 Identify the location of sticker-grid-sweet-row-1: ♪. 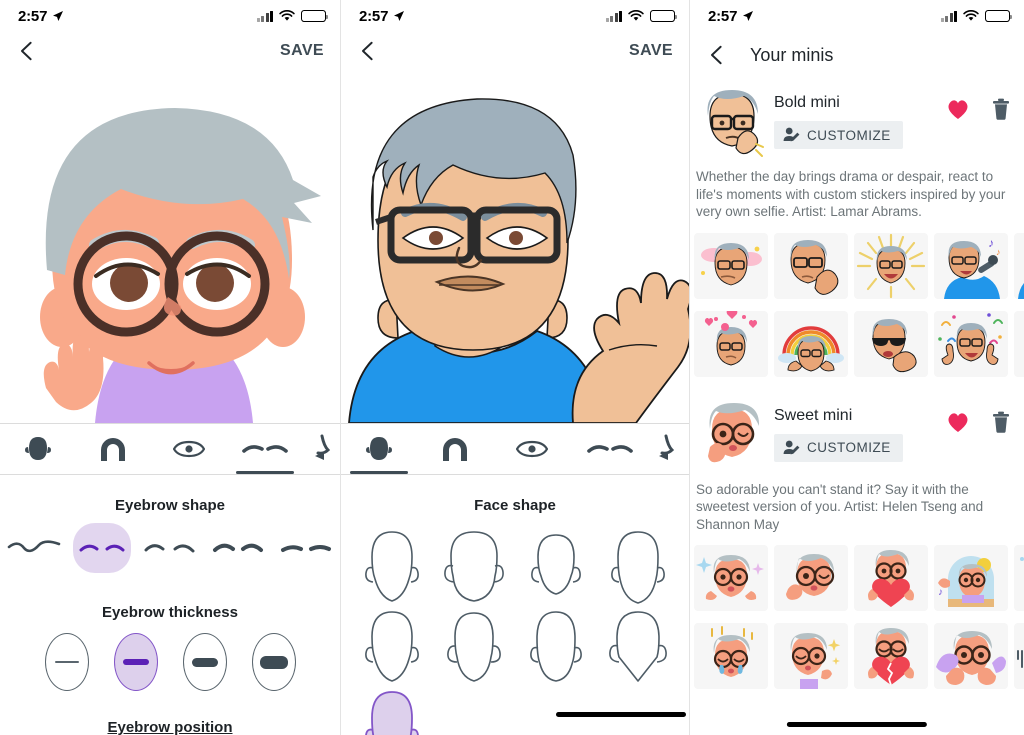
(857, 572).